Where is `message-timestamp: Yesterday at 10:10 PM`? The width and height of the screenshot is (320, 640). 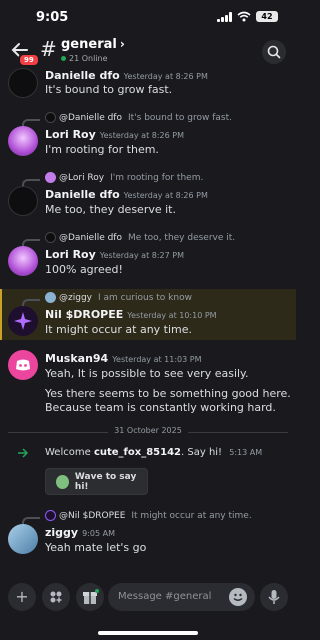
message-timestamp: Yesterday at 10:10 PM is located at coordinates (172, 315).